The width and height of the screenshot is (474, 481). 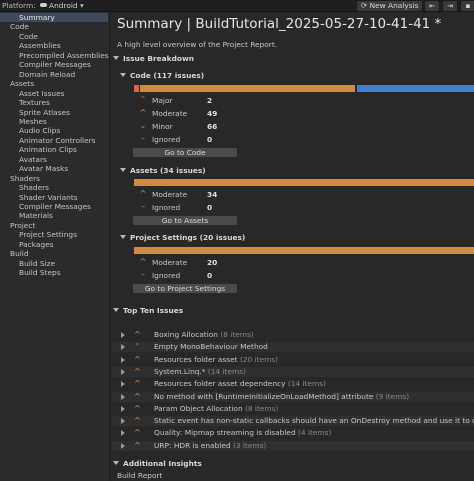 I want to click on sidebar-item: Avatar Masks, so click(x=34, y=168).